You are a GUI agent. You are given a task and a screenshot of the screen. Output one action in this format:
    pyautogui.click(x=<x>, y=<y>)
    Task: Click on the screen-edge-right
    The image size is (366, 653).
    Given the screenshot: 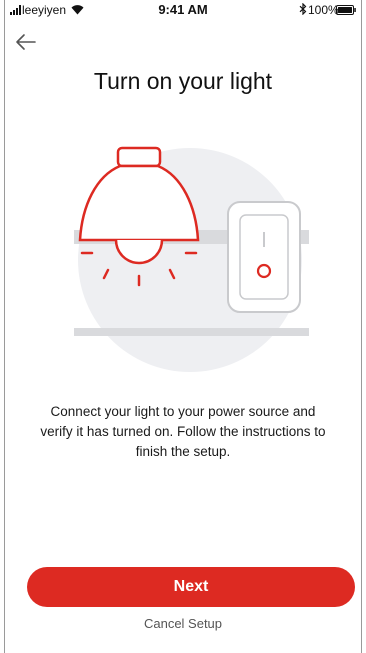 What is the action you would take?
    pyautogui.click(x=361, y=326)
    